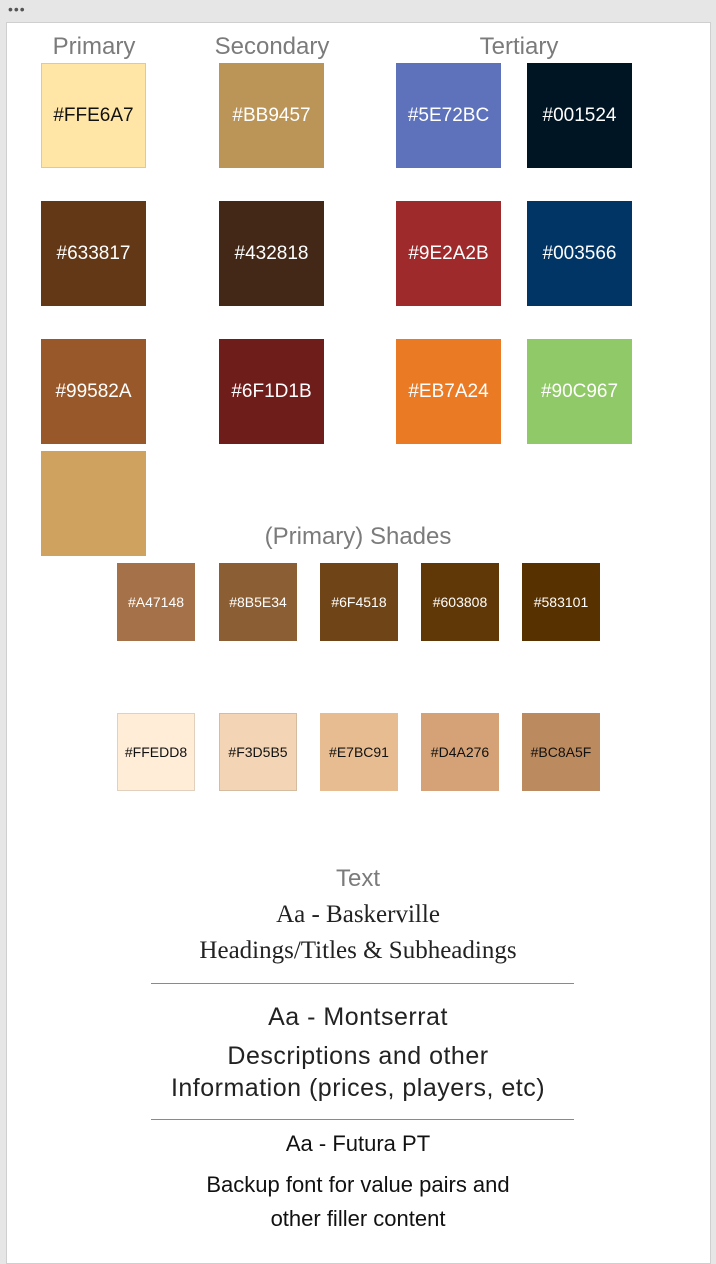 The height and width of the screenshot is (1264, 716). I want to click on swatch-label: #8B5E34, so click(258, 602).